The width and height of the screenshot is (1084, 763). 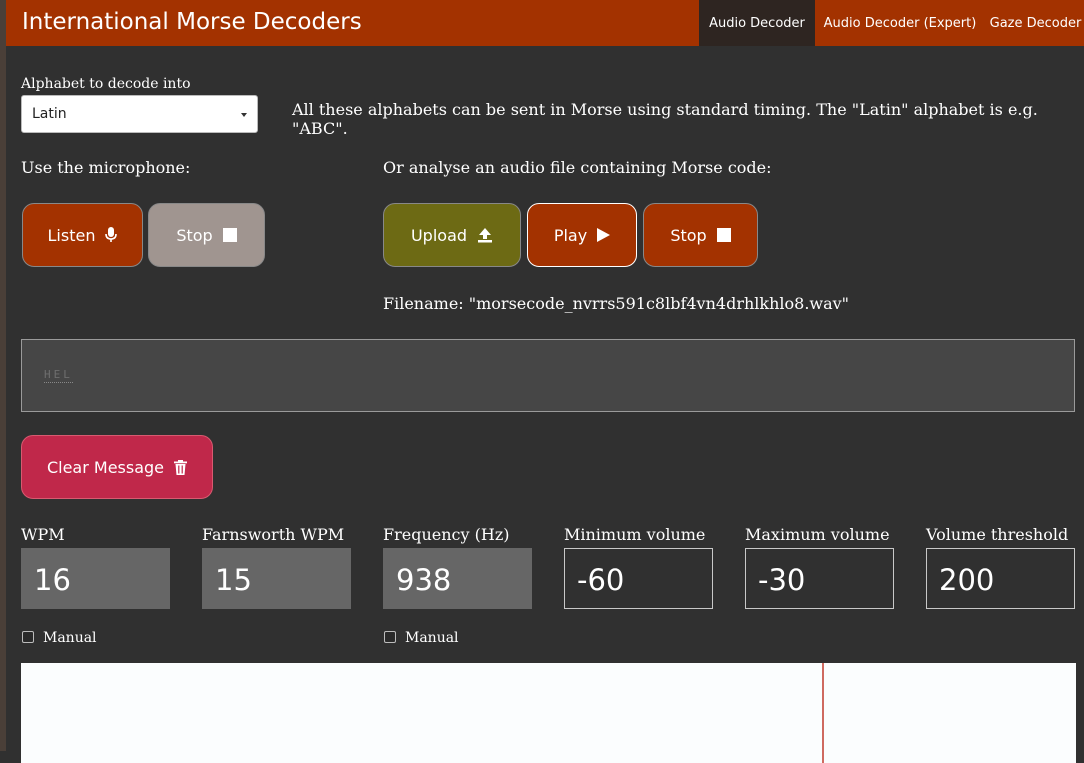 What do you see at coordinates (244, 115) in the screenshot?
I see `chevron-down-icon` at bounding box center [244, 115].